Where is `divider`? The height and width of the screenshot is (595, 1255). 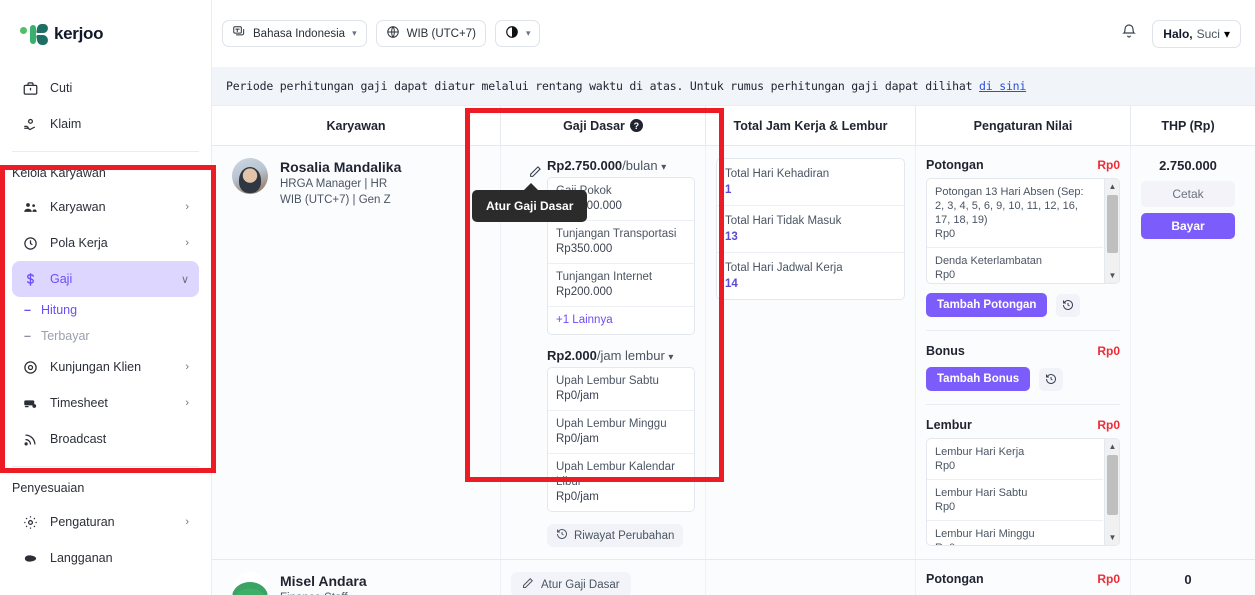
divider is located at coordinates (1023, 330).